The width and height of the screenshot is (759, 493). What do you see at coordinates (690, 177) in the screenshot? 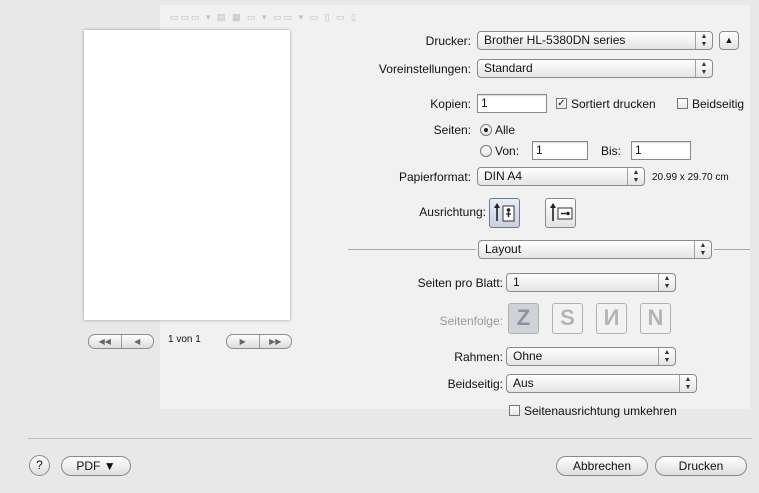
I see `paper-dimensions: 20.99 x 29.70 cm` at bounding box center [690, 177].